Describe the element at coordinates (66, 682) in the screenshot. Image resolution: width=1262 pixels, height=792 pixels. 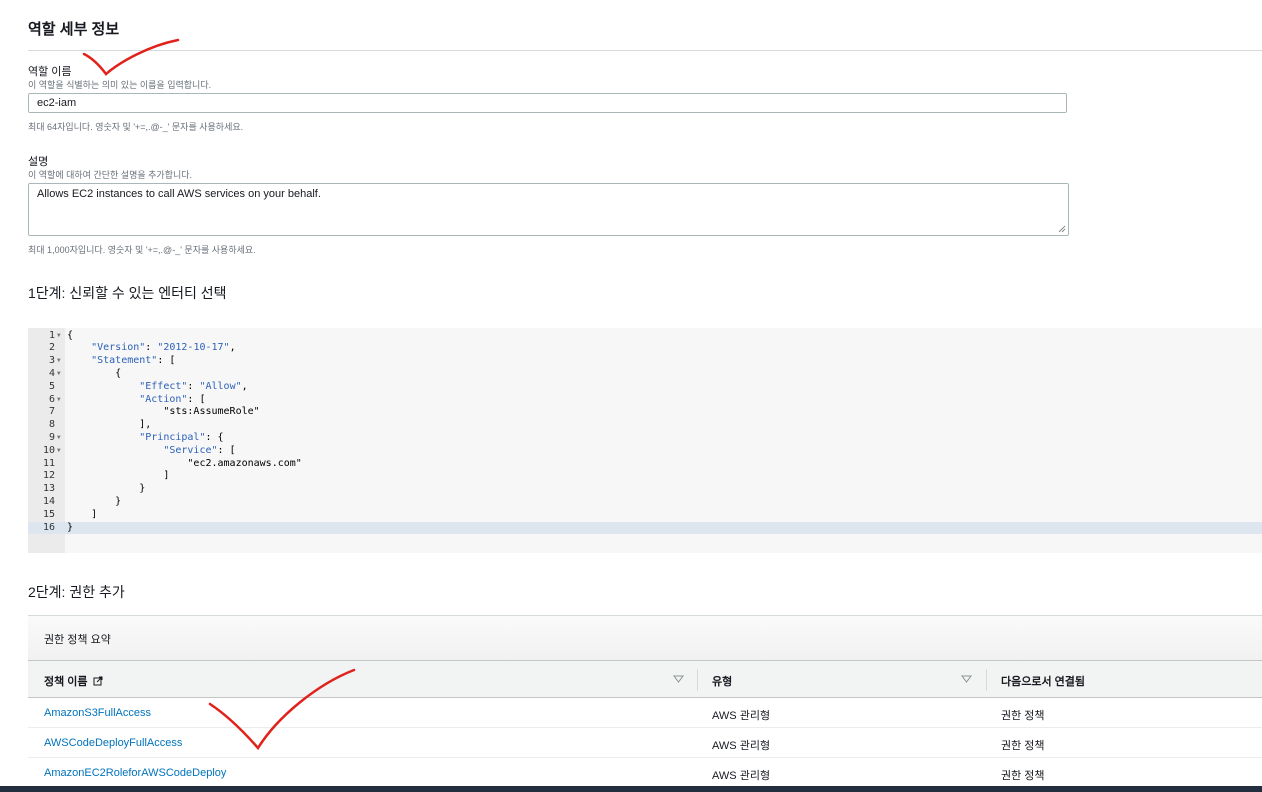
I see `column-header-policy-name-label: 정책 이름` at that location.